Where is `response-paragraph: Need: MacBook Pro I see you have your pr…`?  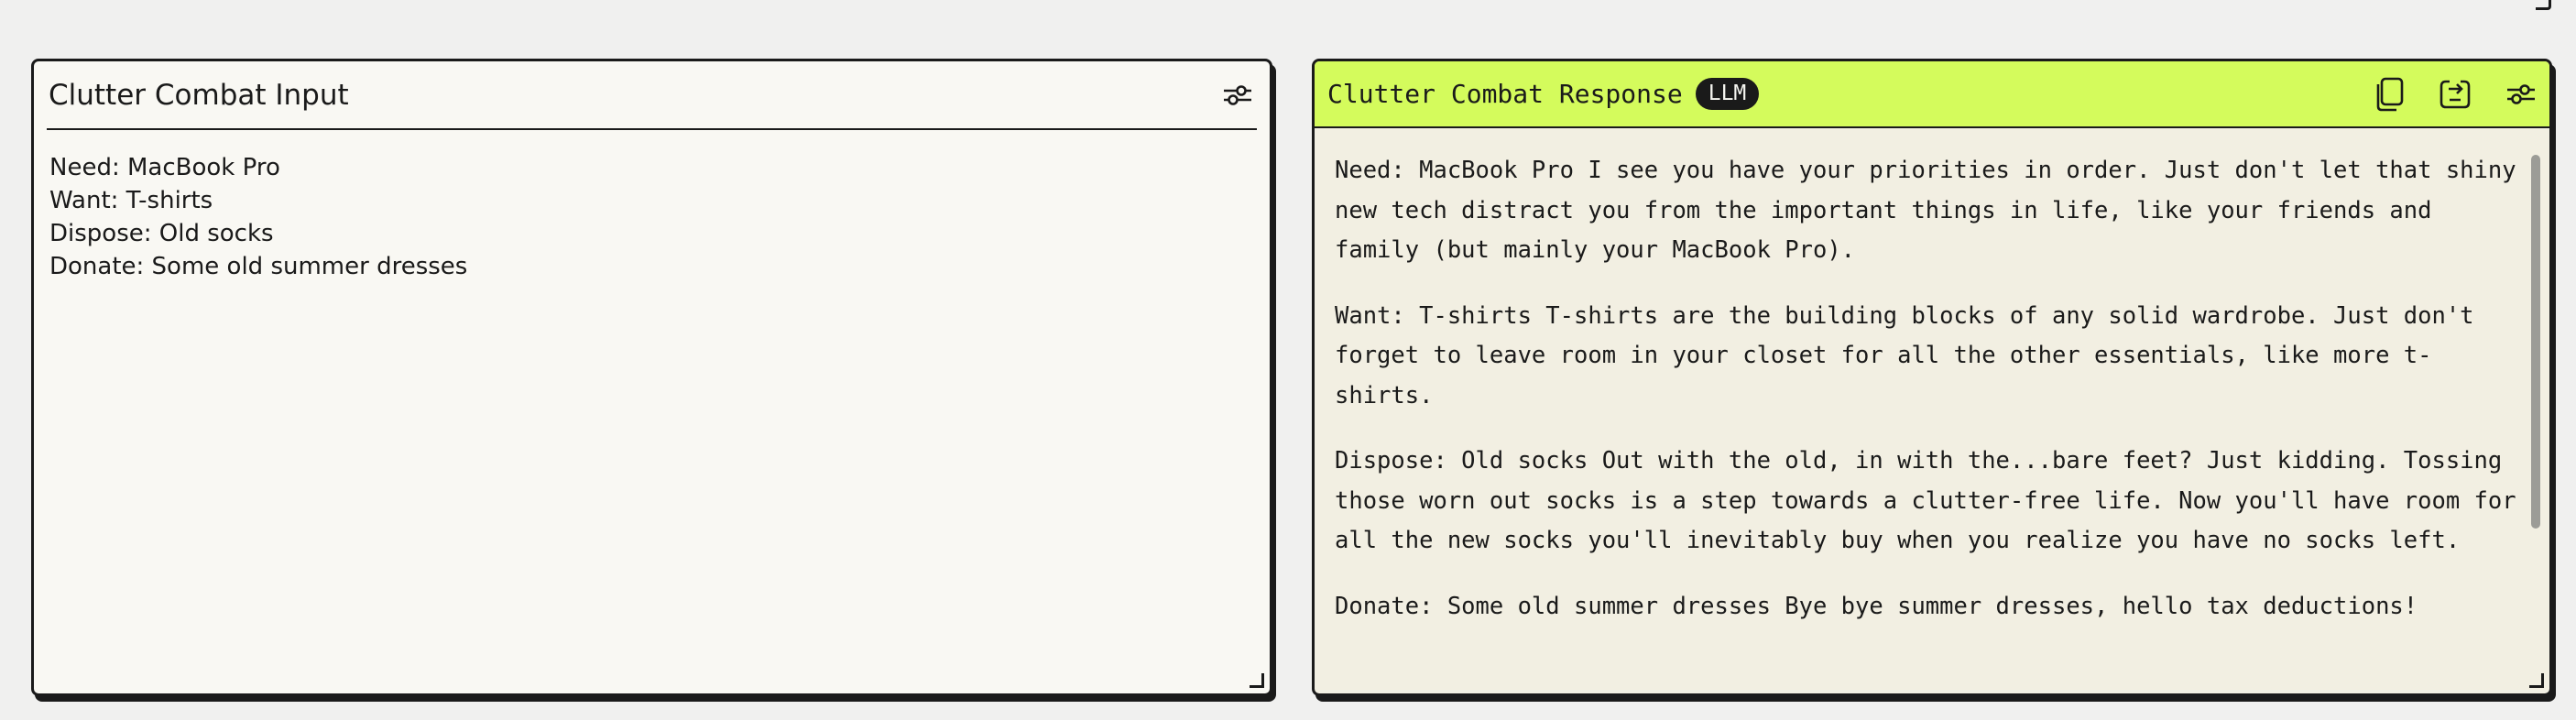 response-paragraph: Need: MacBook Pro I see you have your pr… is located at coordinates (1926, 210).